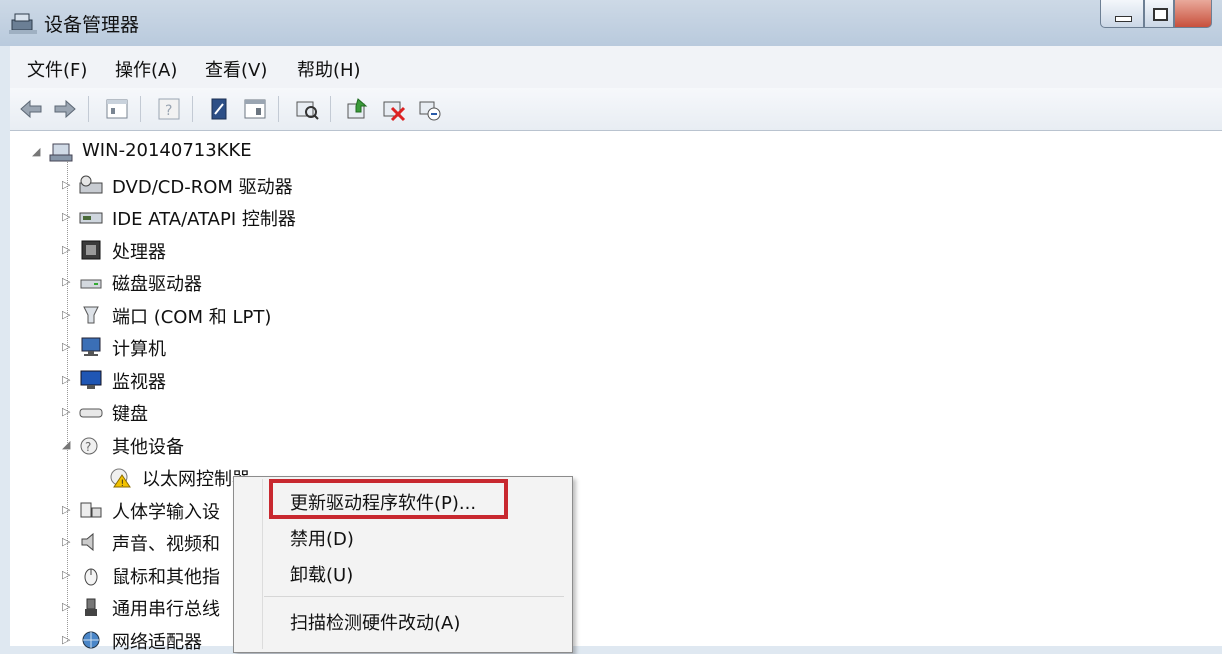  What do you see at coordinates (236, 69) in the screenshot?
I see `menu-view: 查看(V)` at bounding box center [236, 69].